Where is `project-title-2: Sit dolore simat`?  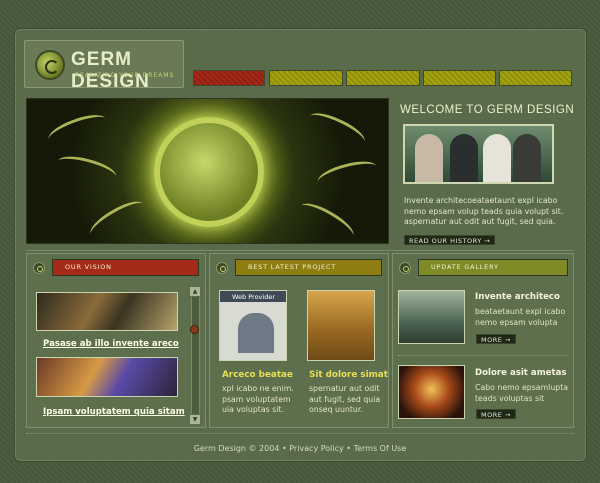
project-title-2: Sit dolore simat is located at coordinates (348, 375).